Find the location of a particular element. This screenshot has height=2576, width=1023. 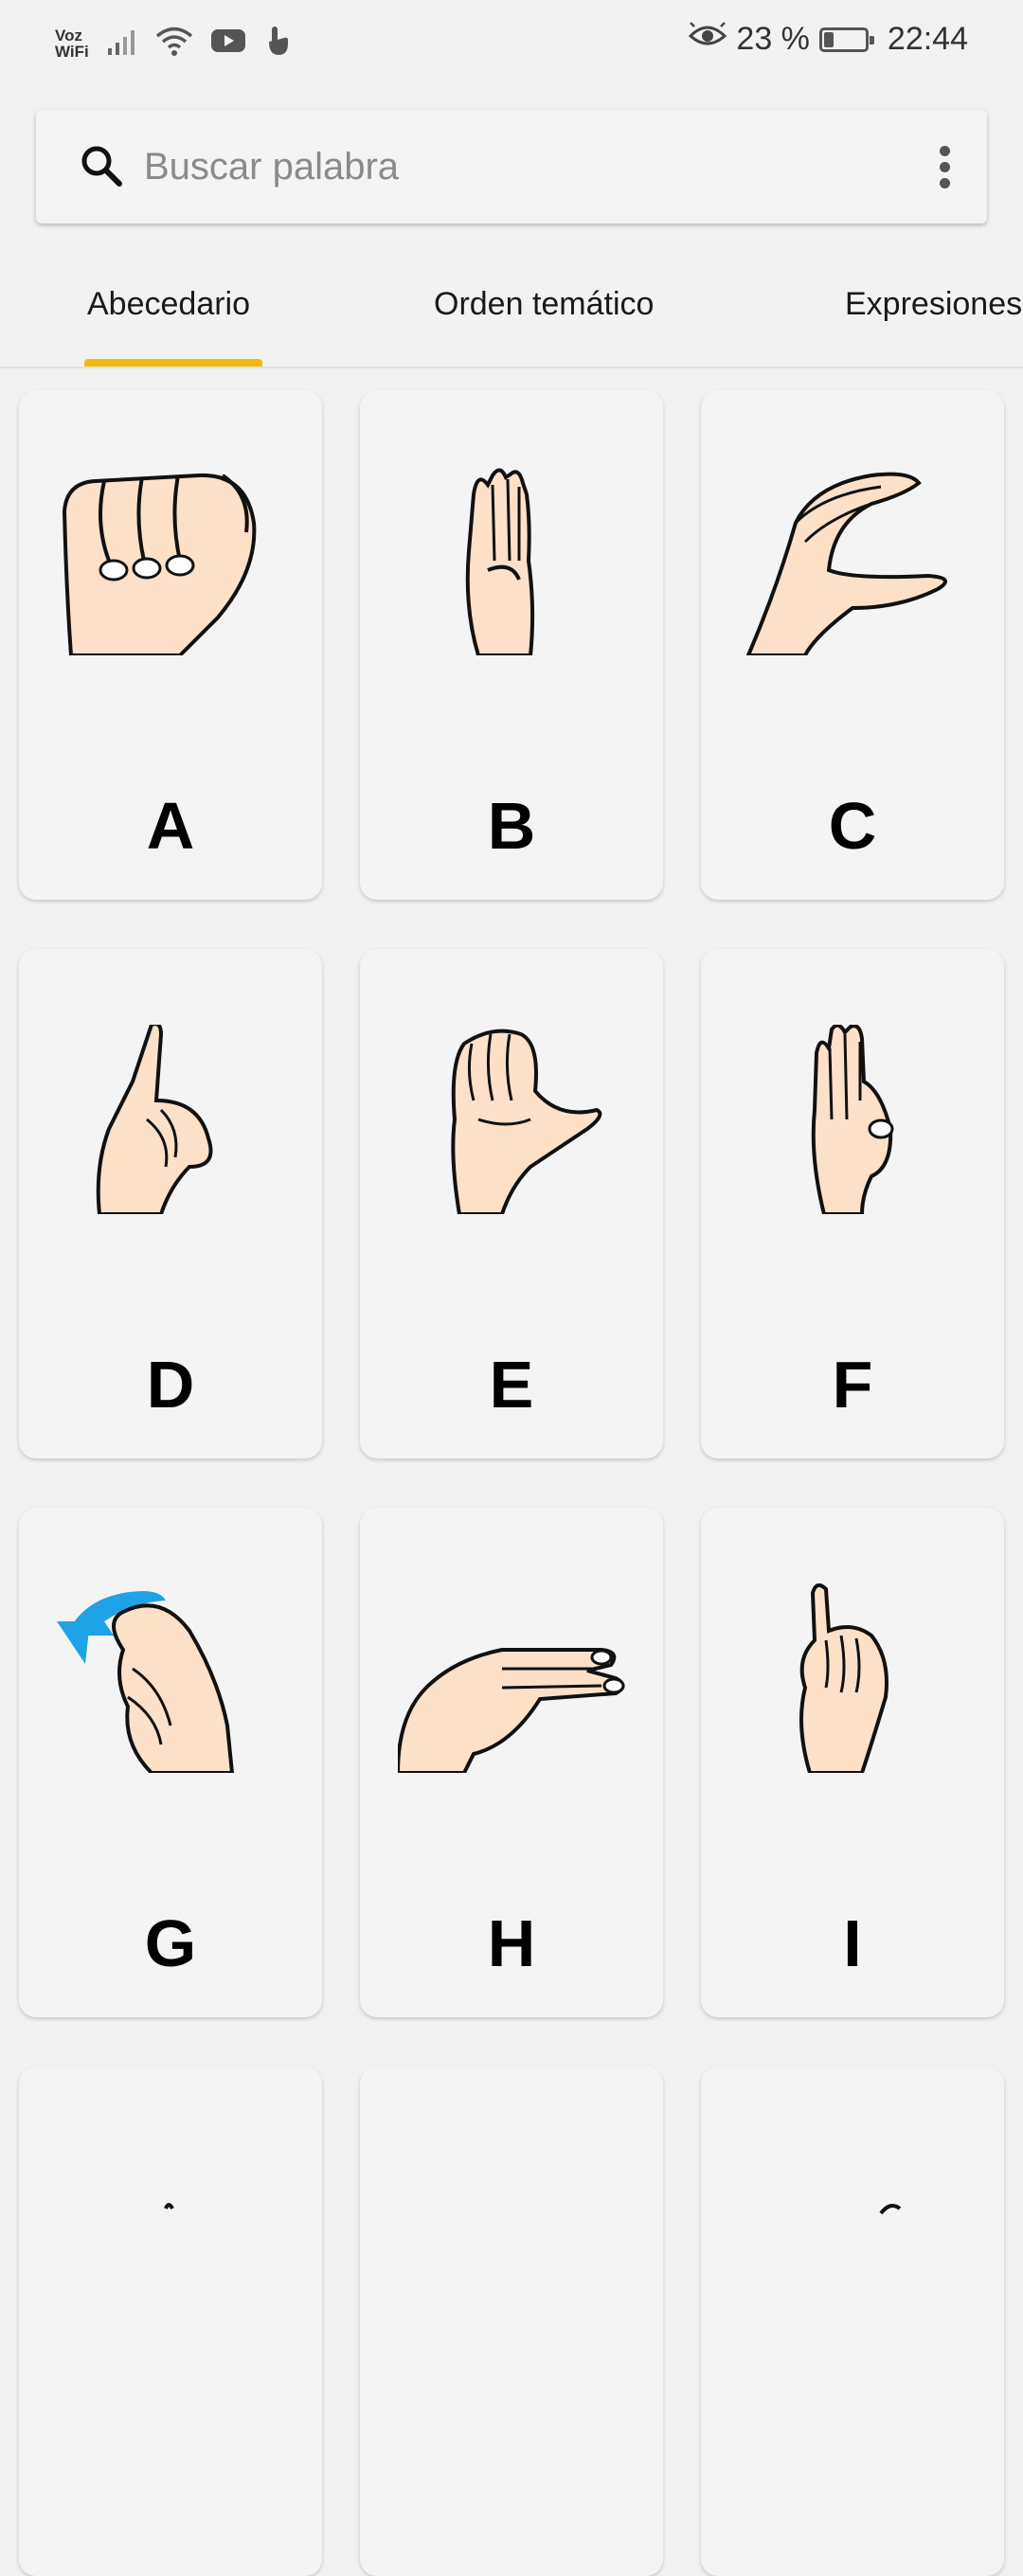

clock: 22:44 is located at coordinates (927, 39).